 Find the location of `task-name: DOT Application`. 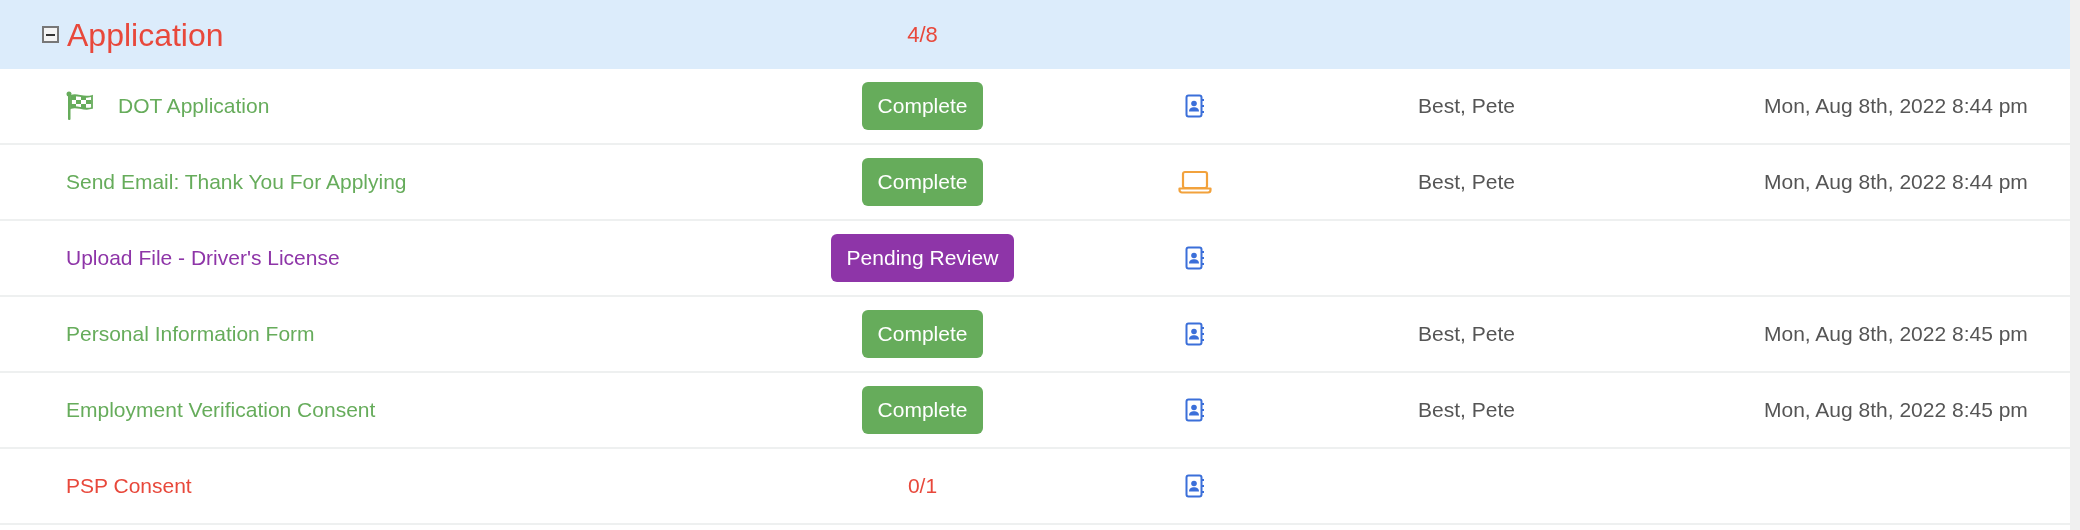

task-name: DOT Application is located at coordinates (194, 106).